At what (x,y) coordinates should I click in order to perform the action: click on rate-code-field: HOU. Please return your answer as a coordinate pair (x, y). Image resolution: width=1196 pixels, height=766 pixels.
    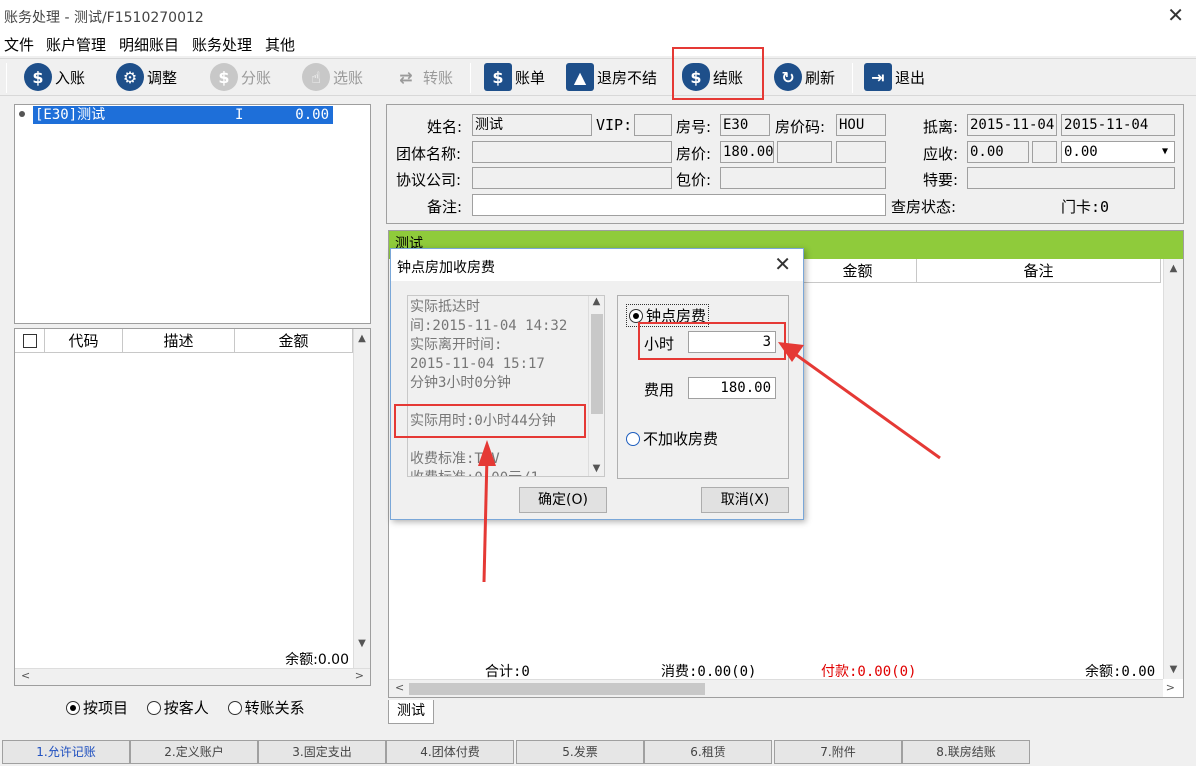
    Looking at the image, I should click on (861, 125).